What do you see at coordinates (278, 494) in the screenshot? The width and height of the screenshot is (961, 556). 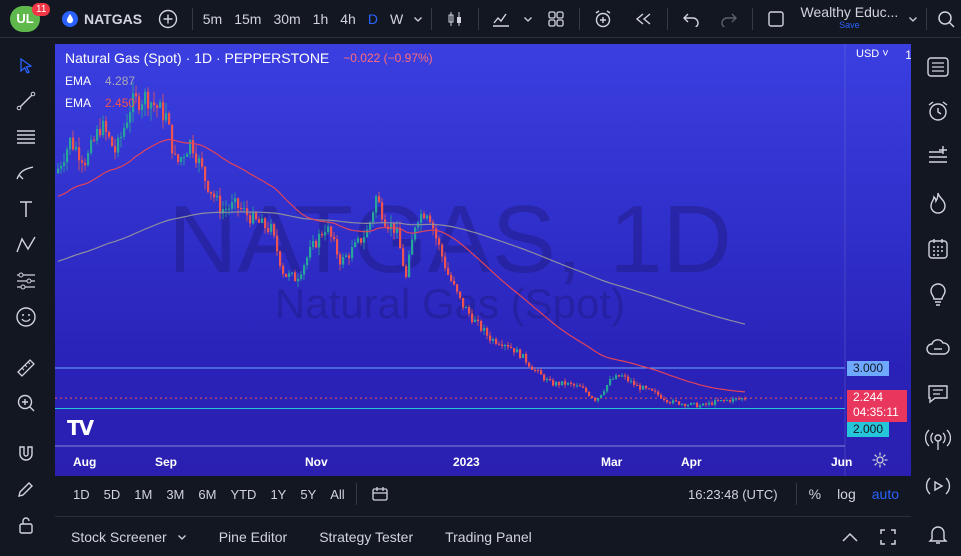 I see `range-1y: 1Y` at bounding box center [278, 494].